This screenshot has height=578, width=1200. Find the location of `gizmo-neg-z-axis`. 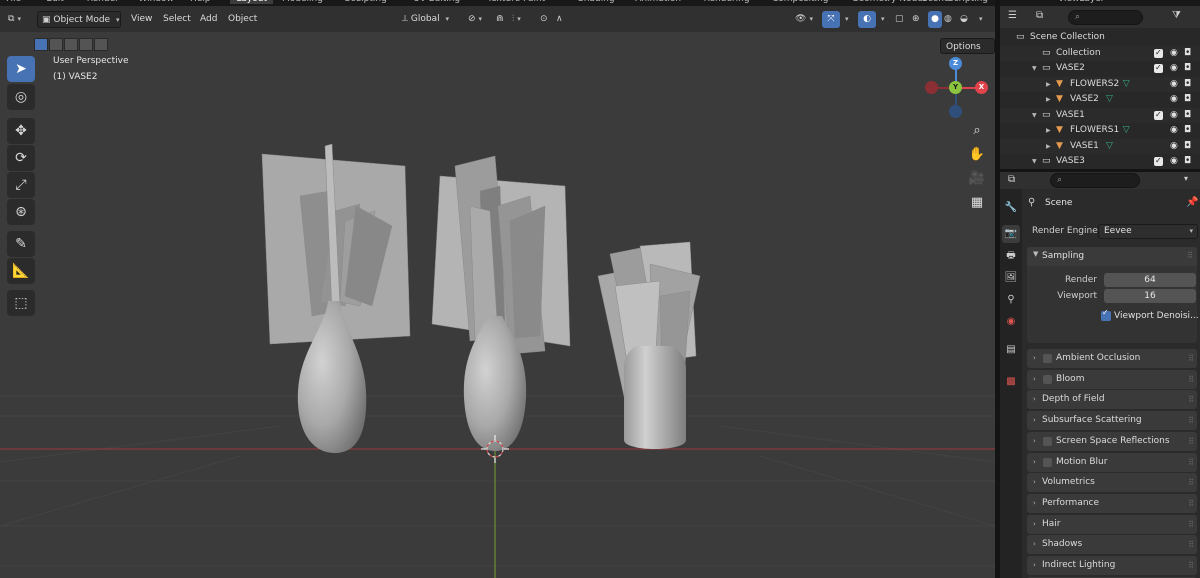

gizmo-neg-z-axis is located at coordinates (955, 111).